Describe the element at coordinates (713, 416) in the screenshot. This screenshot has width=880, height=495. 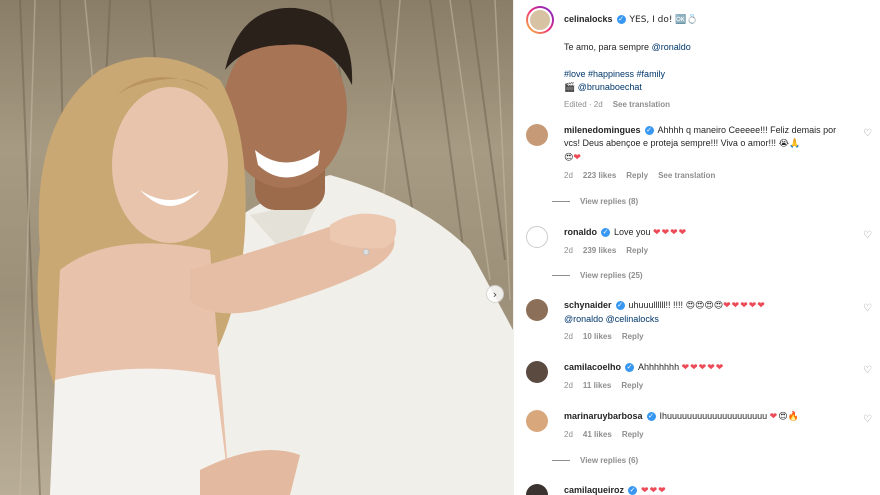
I see `comment-text: Ihuuuuuuuuuuuuuuuuuuuu` at that location.